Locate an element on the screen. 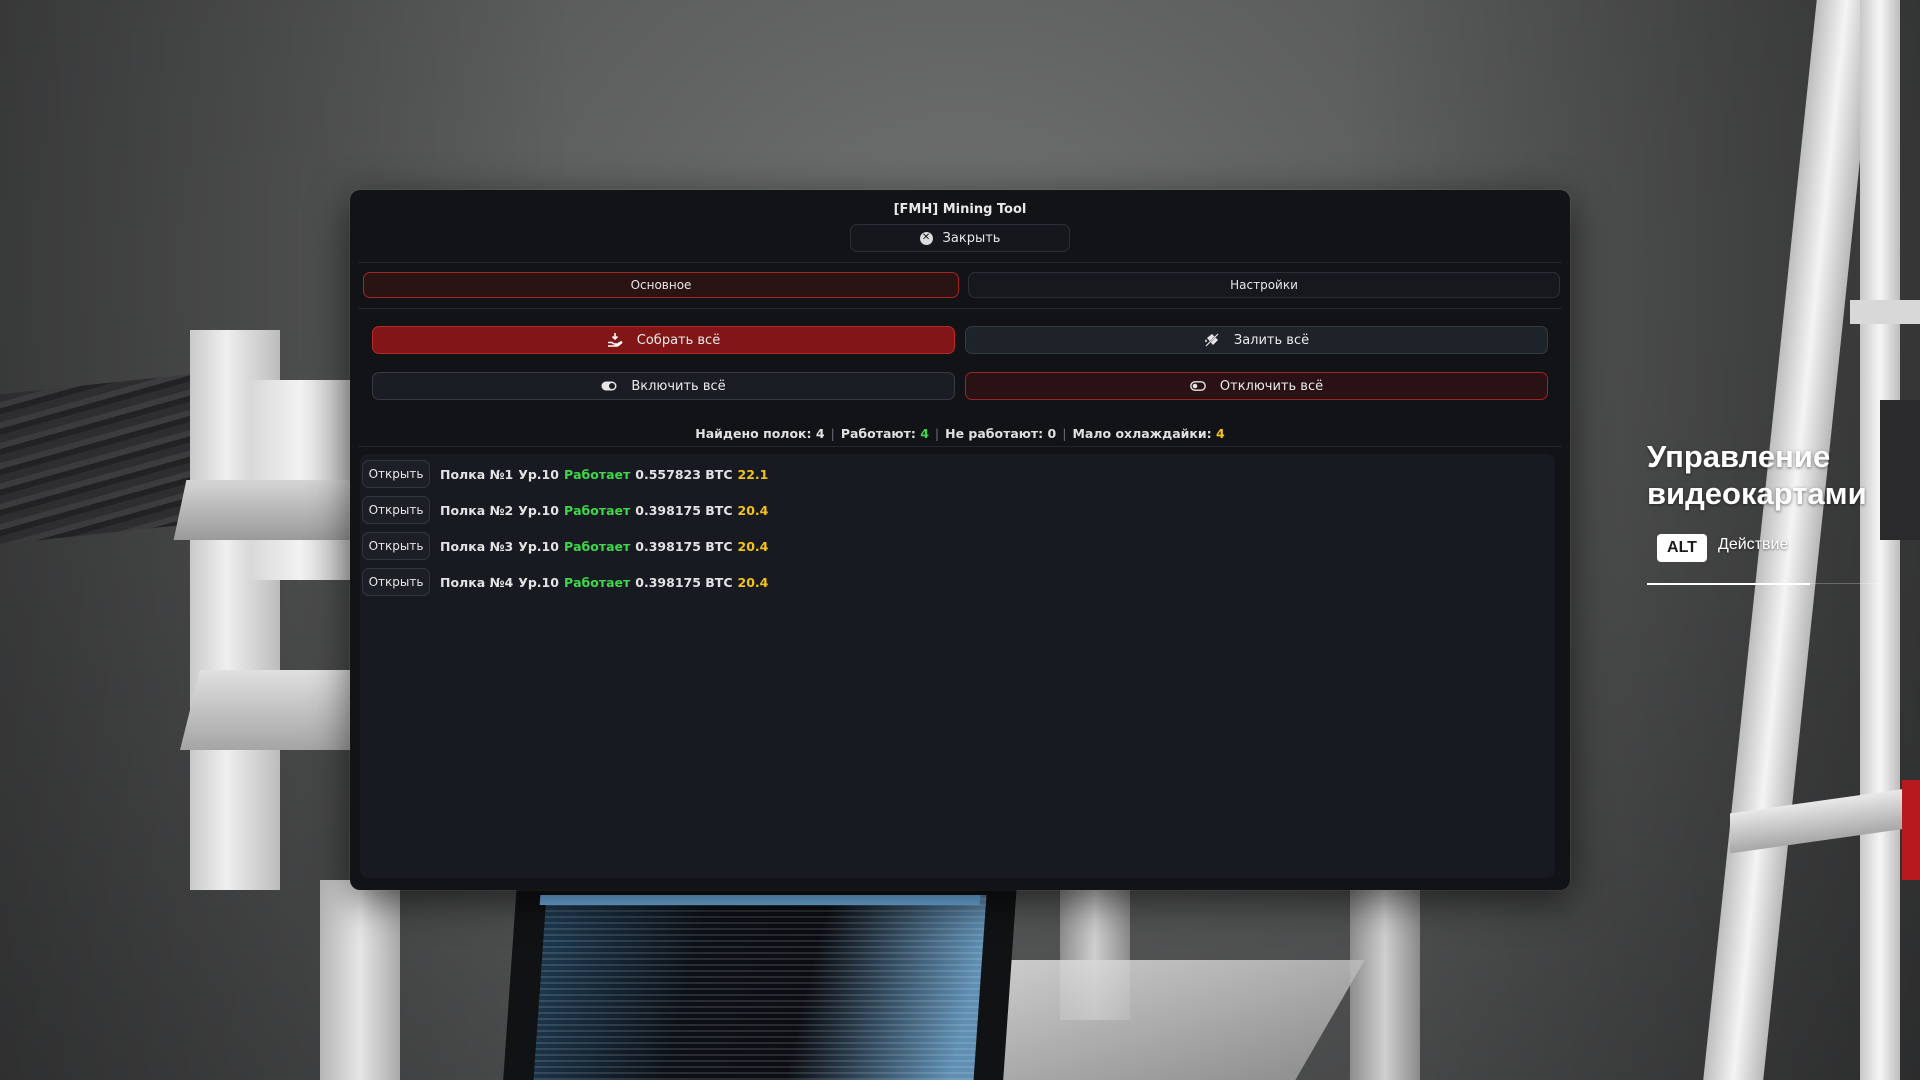  shelf-name: Полка №2 is located at coordinates (477, 510).